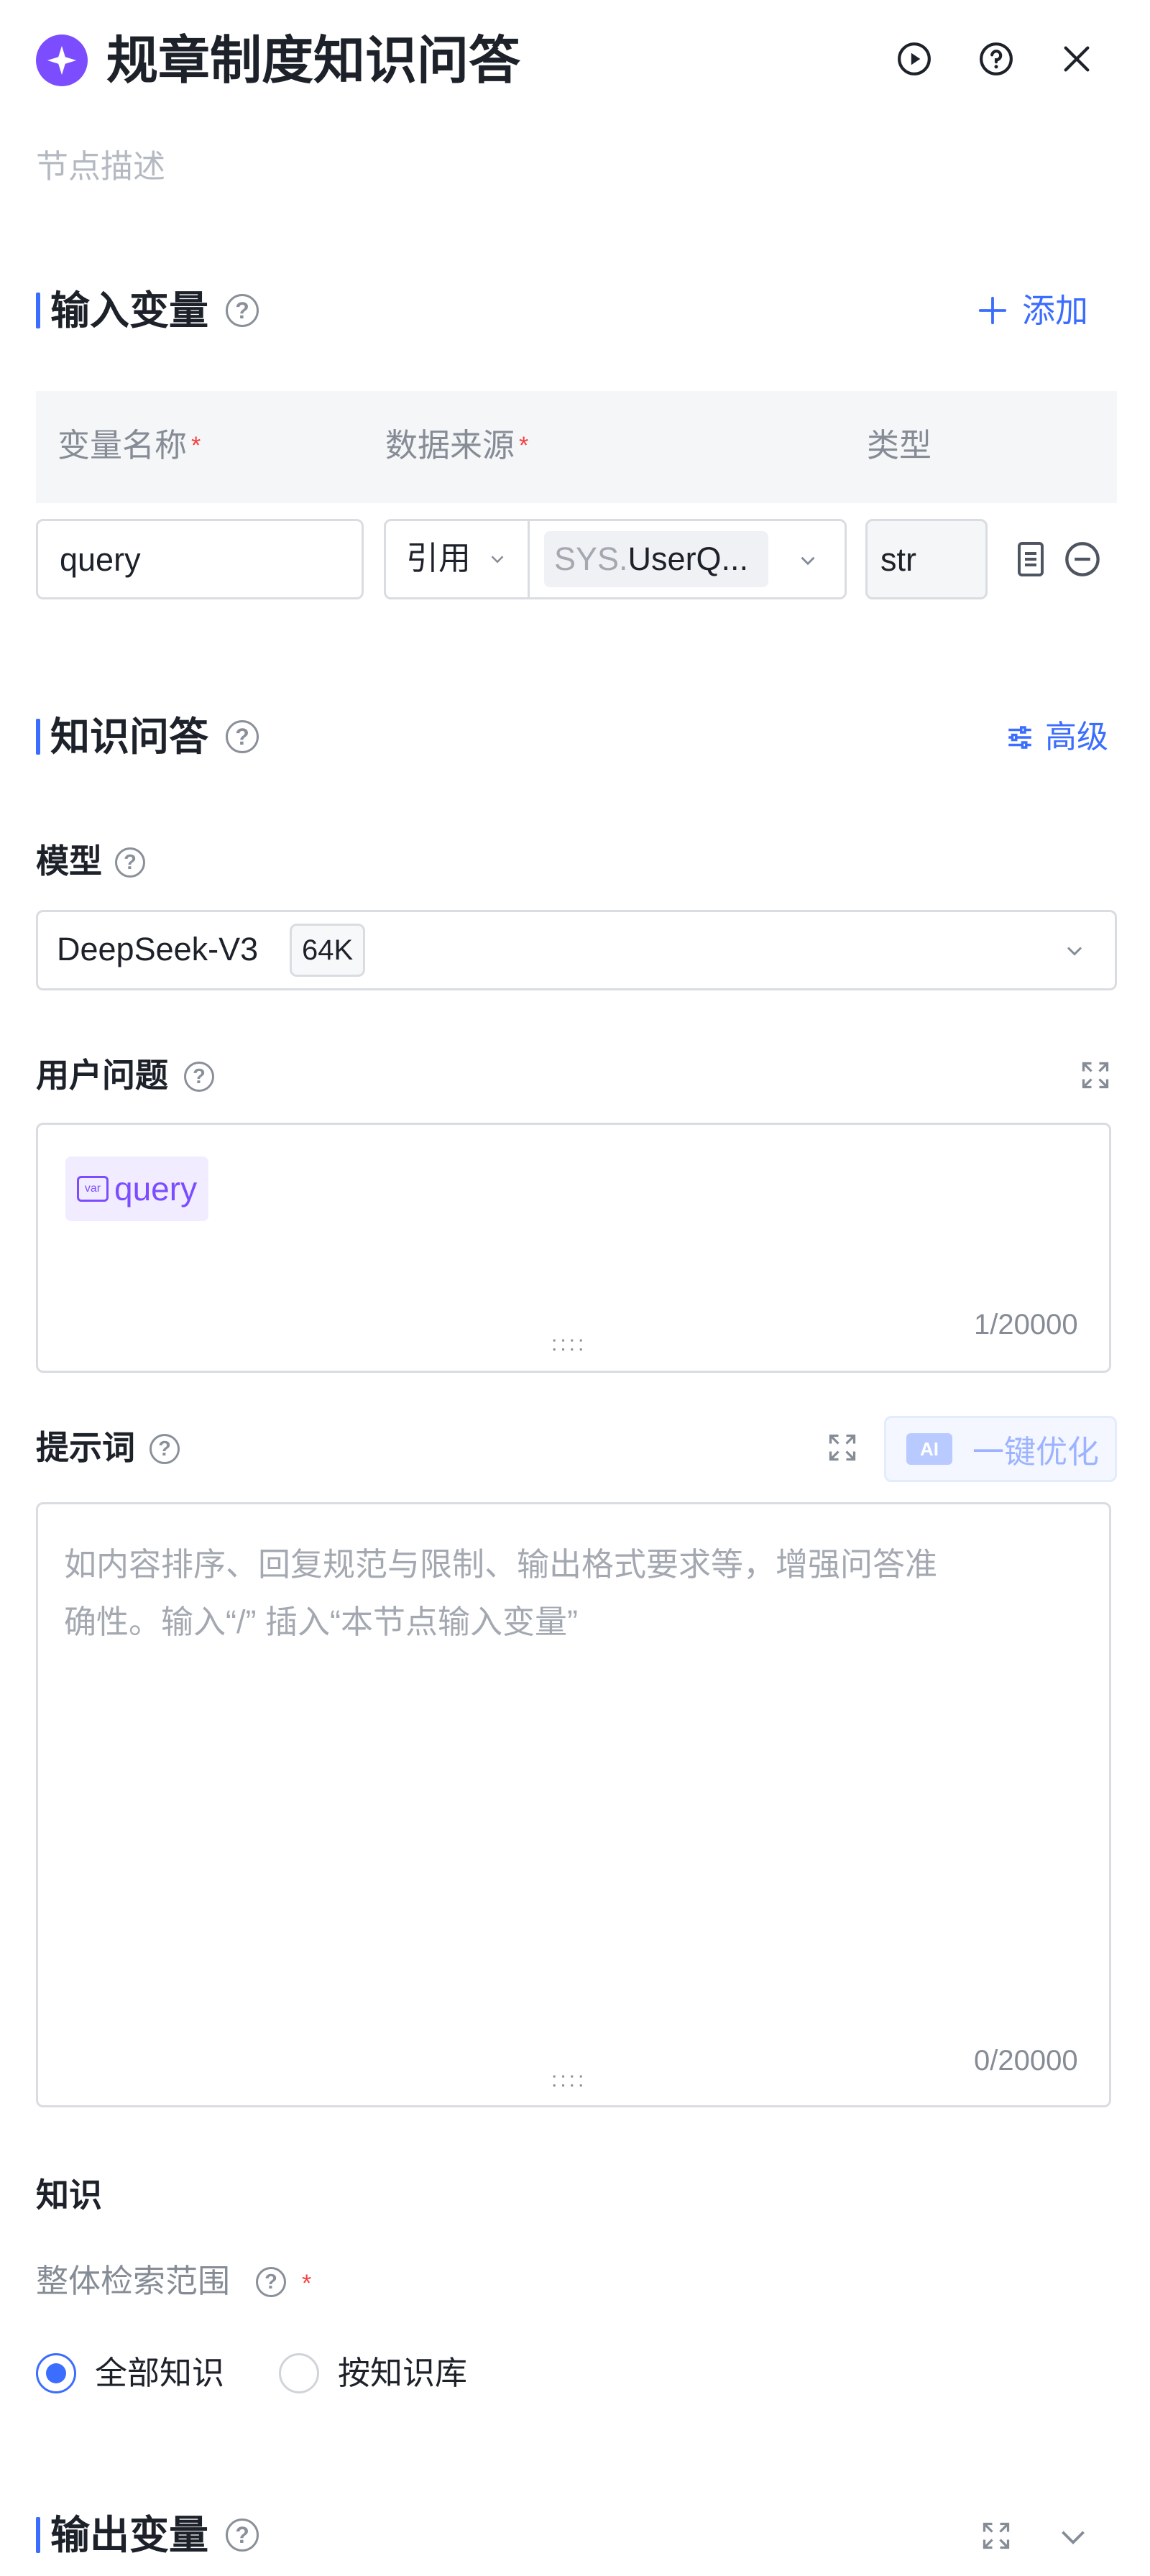  What do you see at coordinates (165, 1449) in the screenshot?
I see `prompt-help-icon: ?` at bounding box center [165, 1449].